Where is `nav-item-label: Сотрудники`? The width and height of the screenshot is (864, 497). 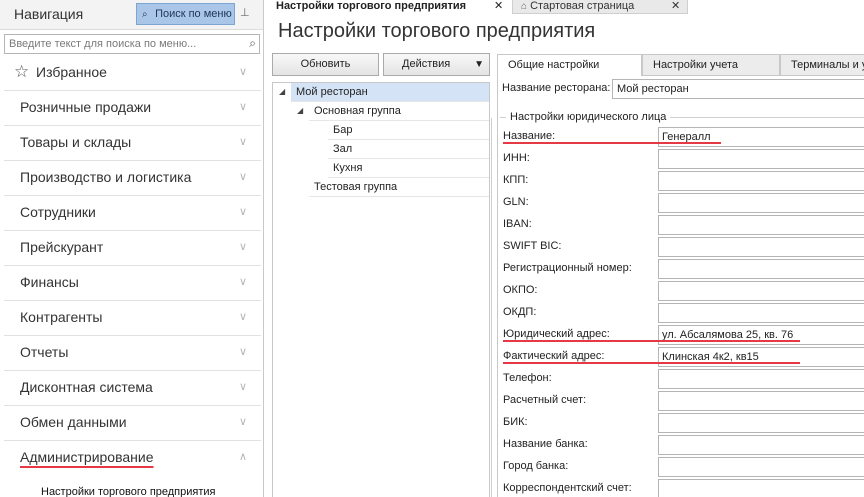 nav-item-label: Сотрудники is located at coordinates (58, 212).